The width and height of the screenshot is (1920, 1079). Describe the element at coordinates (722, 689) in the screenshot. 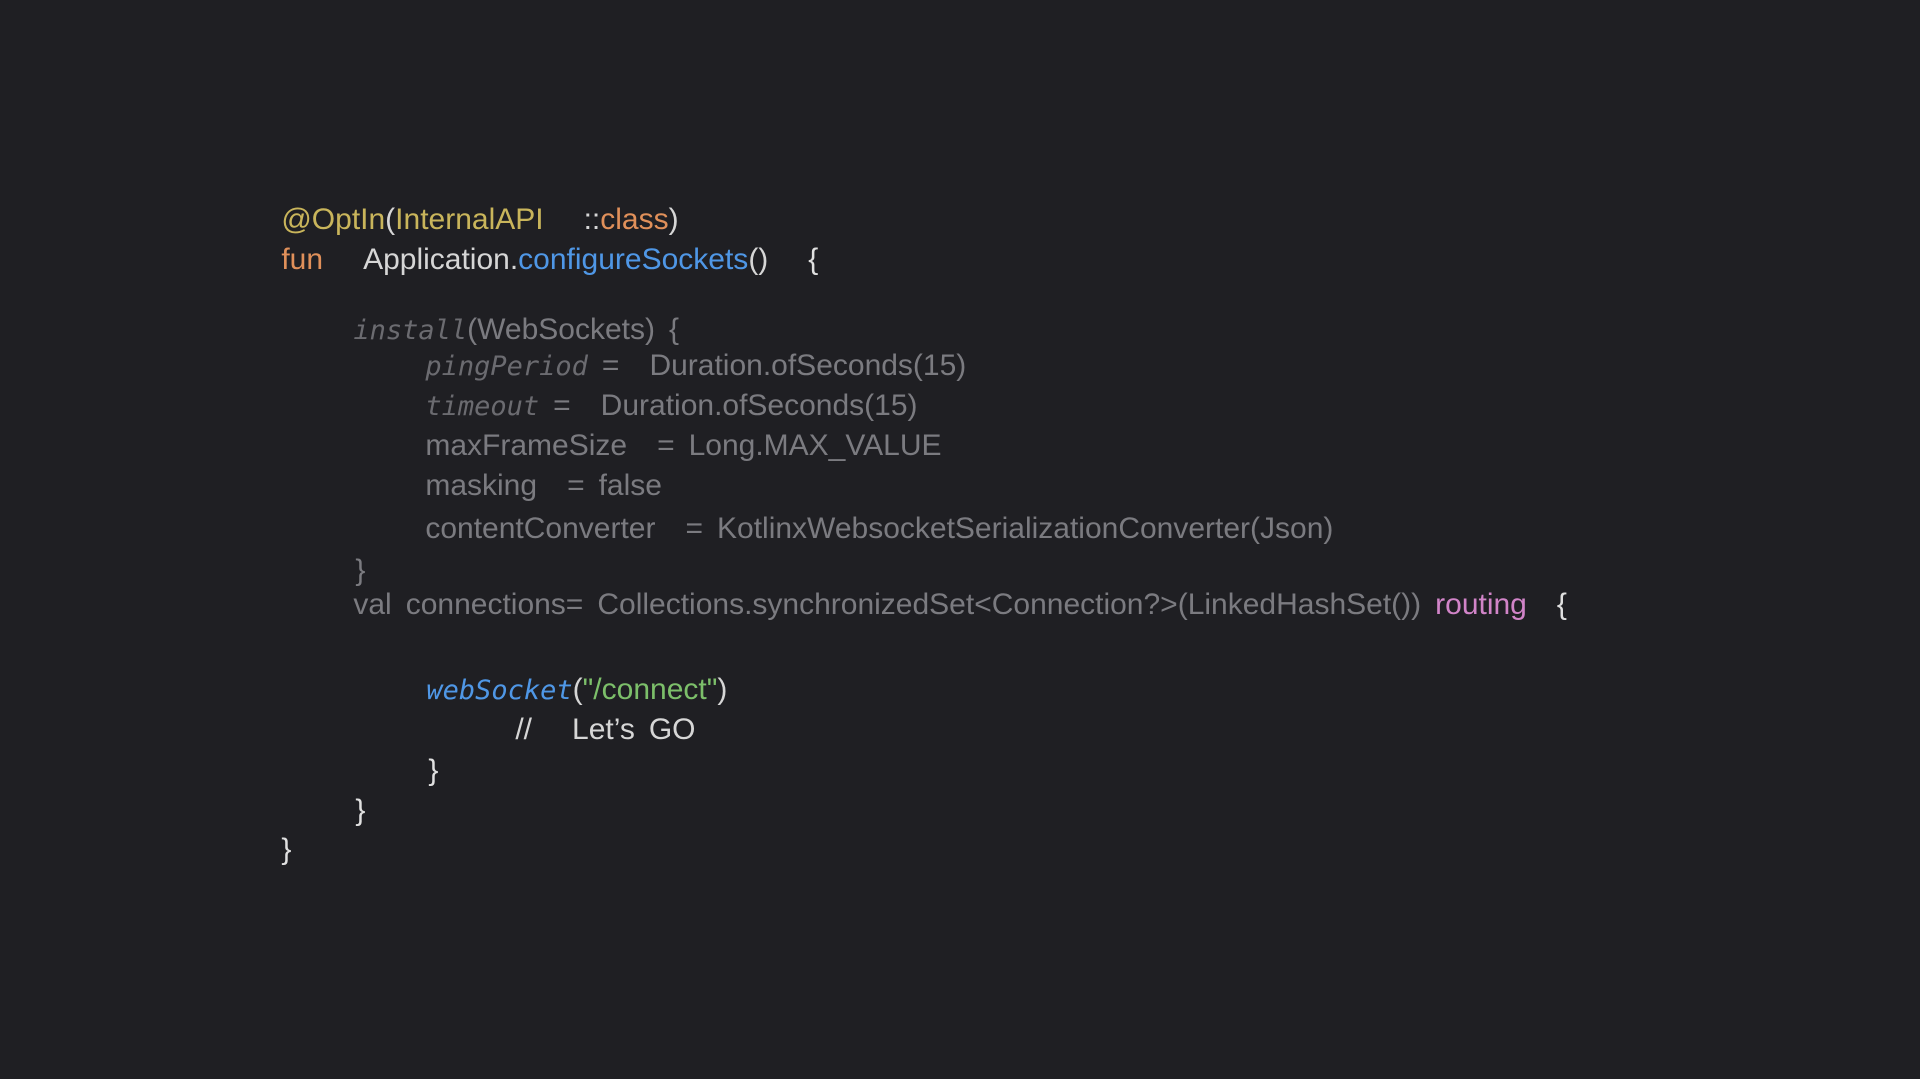

I see `paren-token: )` at that location.